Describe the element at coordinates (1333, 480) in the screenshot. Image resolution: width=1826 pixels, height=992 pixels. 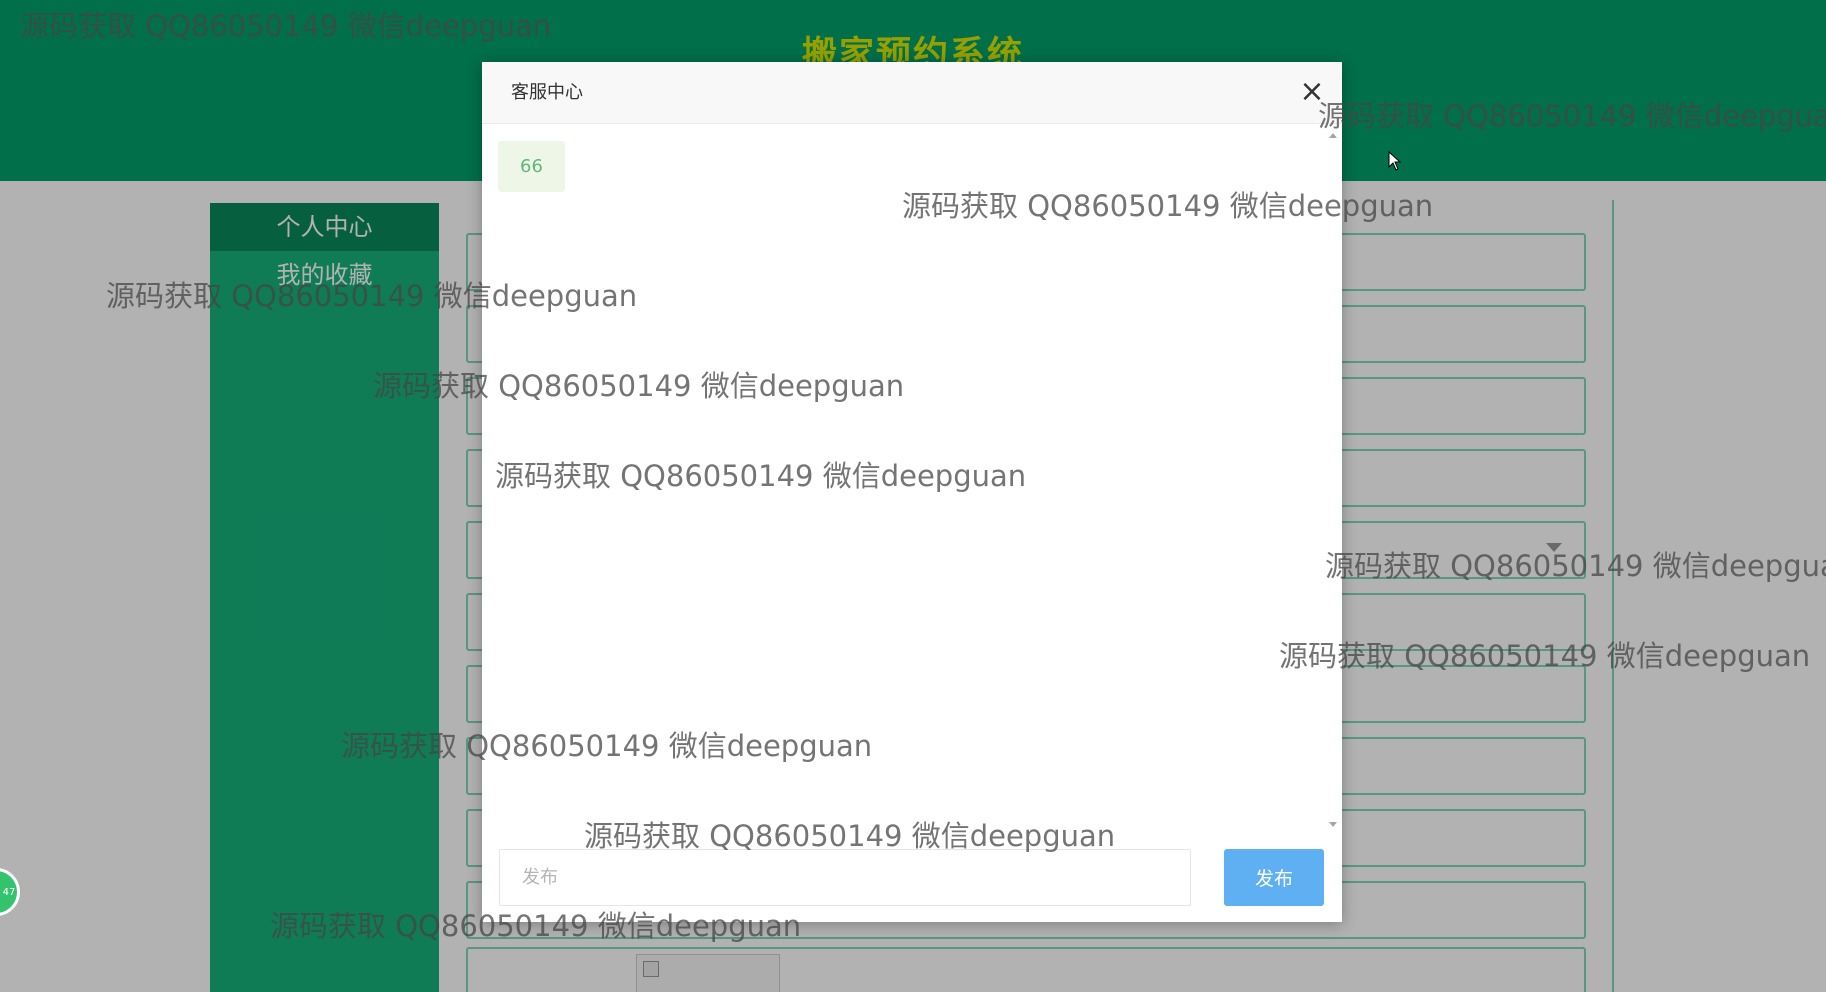
I see `chat-scrollbar` at that location.